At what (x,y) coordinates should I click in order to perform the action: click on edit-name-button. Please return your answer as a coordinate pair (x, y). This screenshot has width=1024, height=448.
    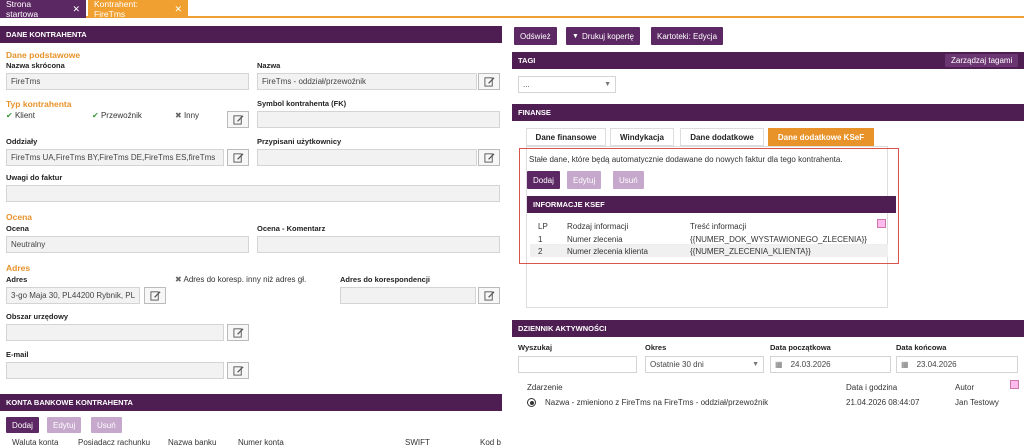
    Looking at the image, I should click on (489, 81).